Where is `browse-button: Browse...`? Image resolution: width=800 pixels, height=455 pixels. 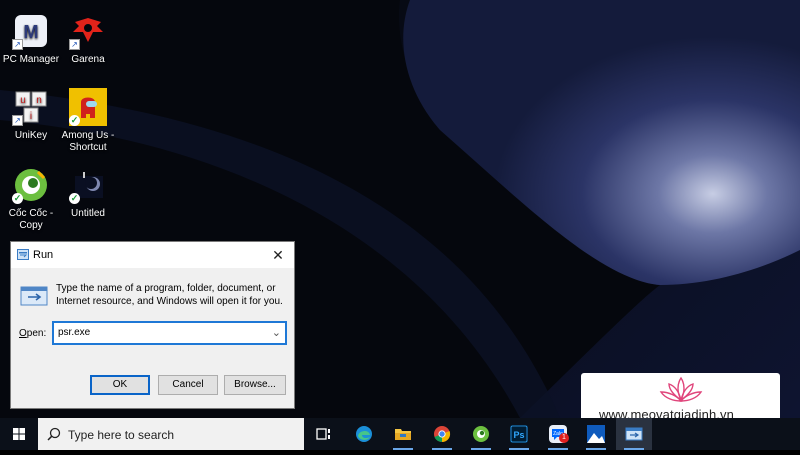
browse-button: Browse... is located at coordinates (255, 385).